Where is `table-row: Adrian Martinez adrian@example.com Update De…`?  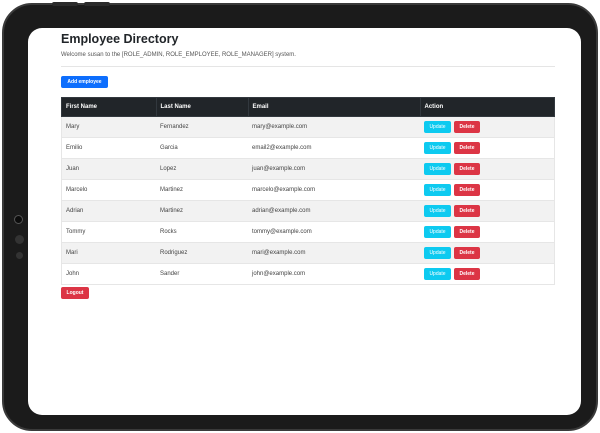
table-row: Adrian Martinez adrian@example.com Update De… is located at coordinates (308, 211).